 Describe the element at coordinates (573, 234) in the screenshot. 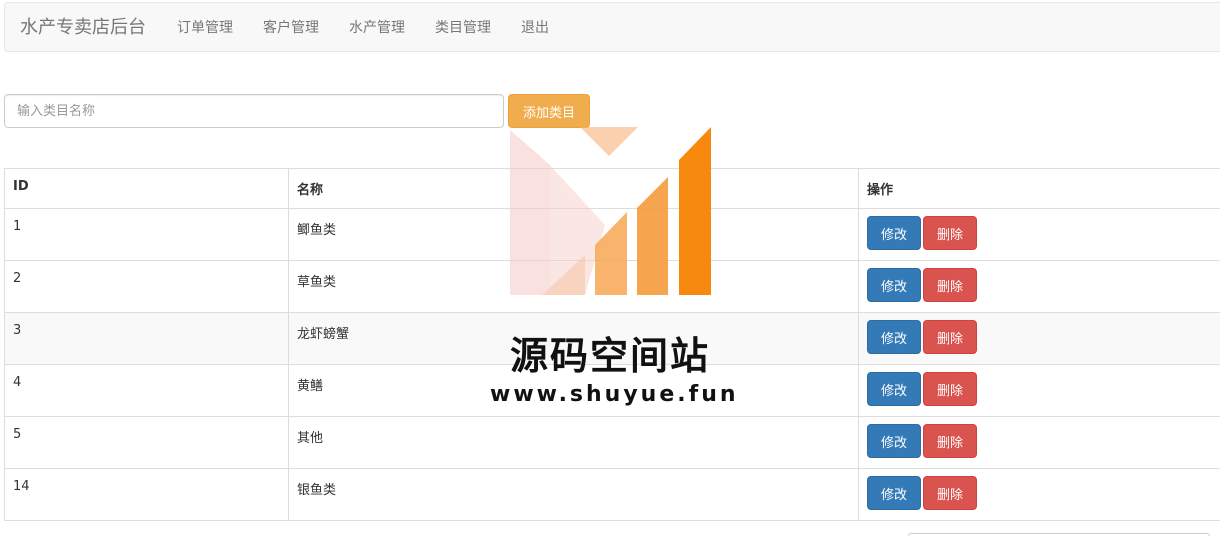

I see `cell-name: 鲫鱼类` at that location.